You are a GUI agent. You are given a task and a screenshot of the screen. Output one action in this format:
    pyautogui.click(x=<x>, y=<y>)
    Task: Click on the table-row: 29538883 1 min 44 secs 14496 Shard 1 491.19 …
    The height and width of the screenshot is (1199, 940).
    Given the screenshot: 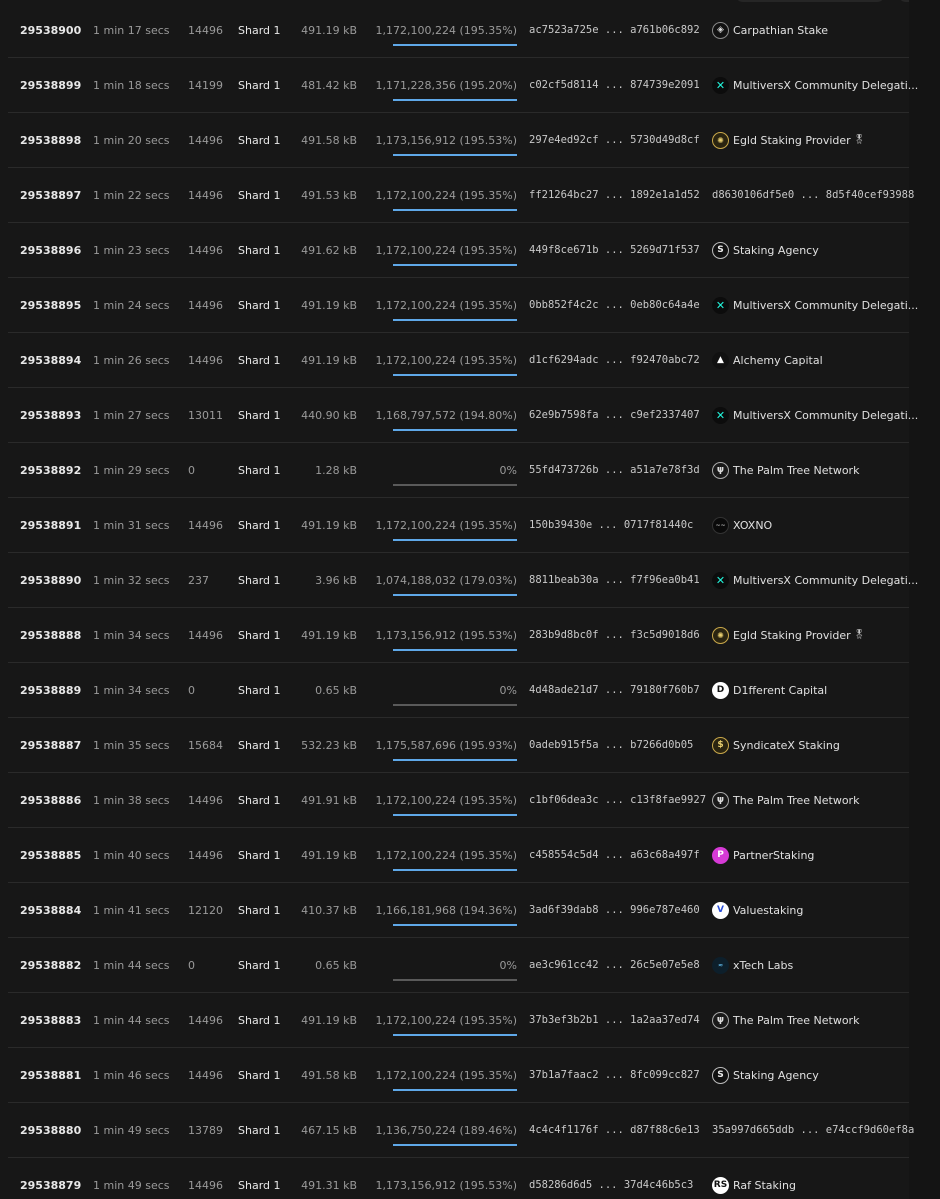 What is the action you would take?
    pyautogui.click(x=458, y=1020)
    